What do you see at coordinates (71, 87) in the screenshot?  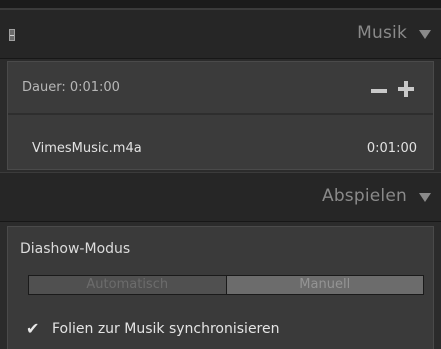 I see `duration-label: Dauer: 0:01:00` at bounding box center [71, 87].